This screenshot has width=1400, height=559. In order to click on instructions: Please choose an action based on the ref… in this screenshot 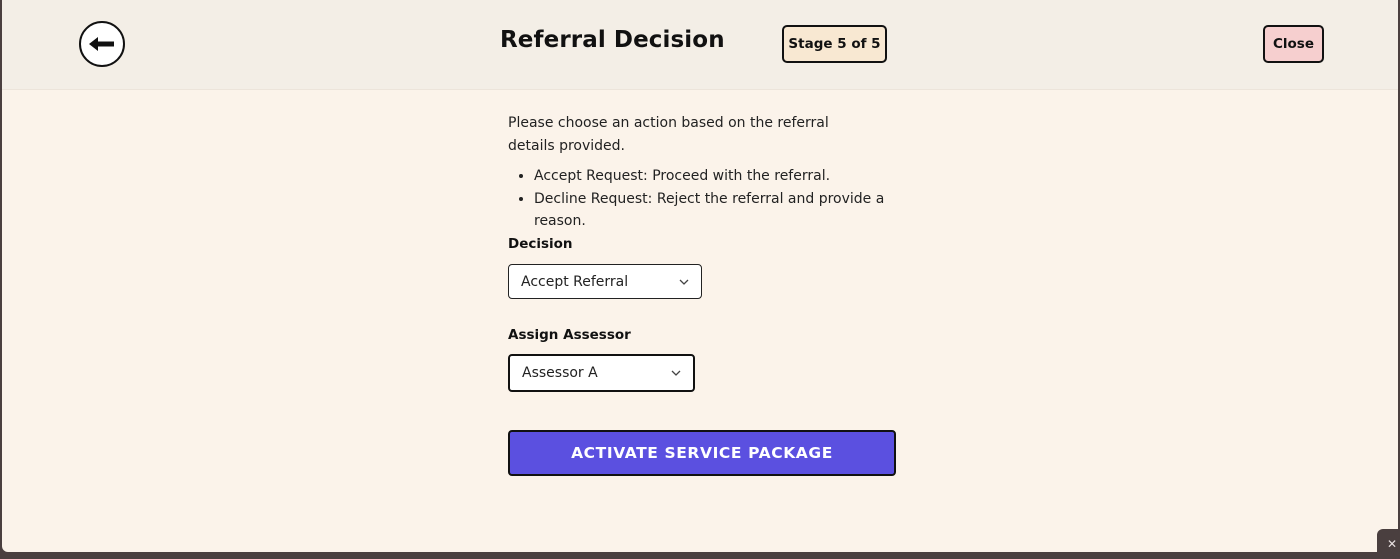, I will do `click(708, 172)`.